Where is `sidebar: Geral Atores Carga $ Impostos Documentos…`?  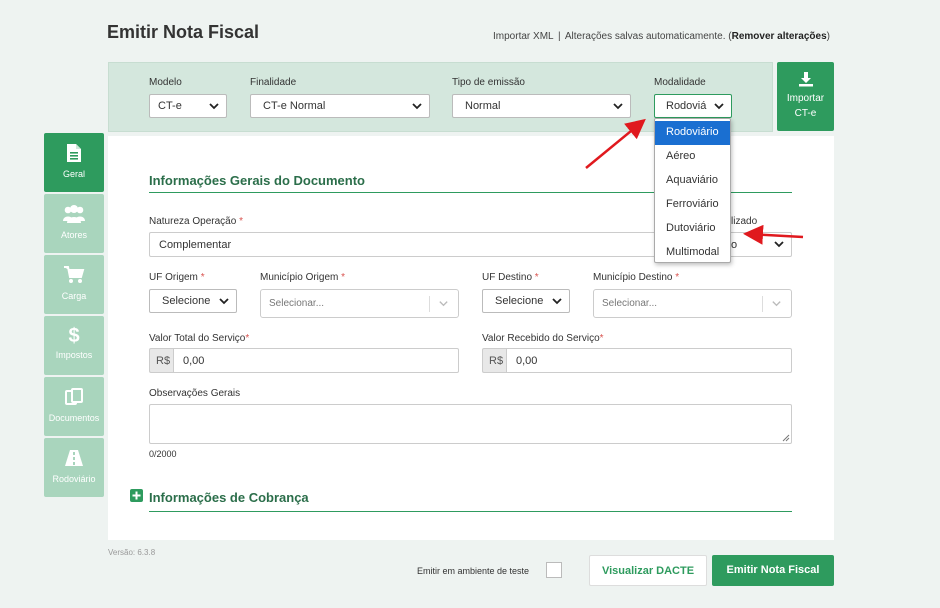
sidebar: Geral Atores Carga $ Impostos Documentos… is located at coordinates (74, 316).